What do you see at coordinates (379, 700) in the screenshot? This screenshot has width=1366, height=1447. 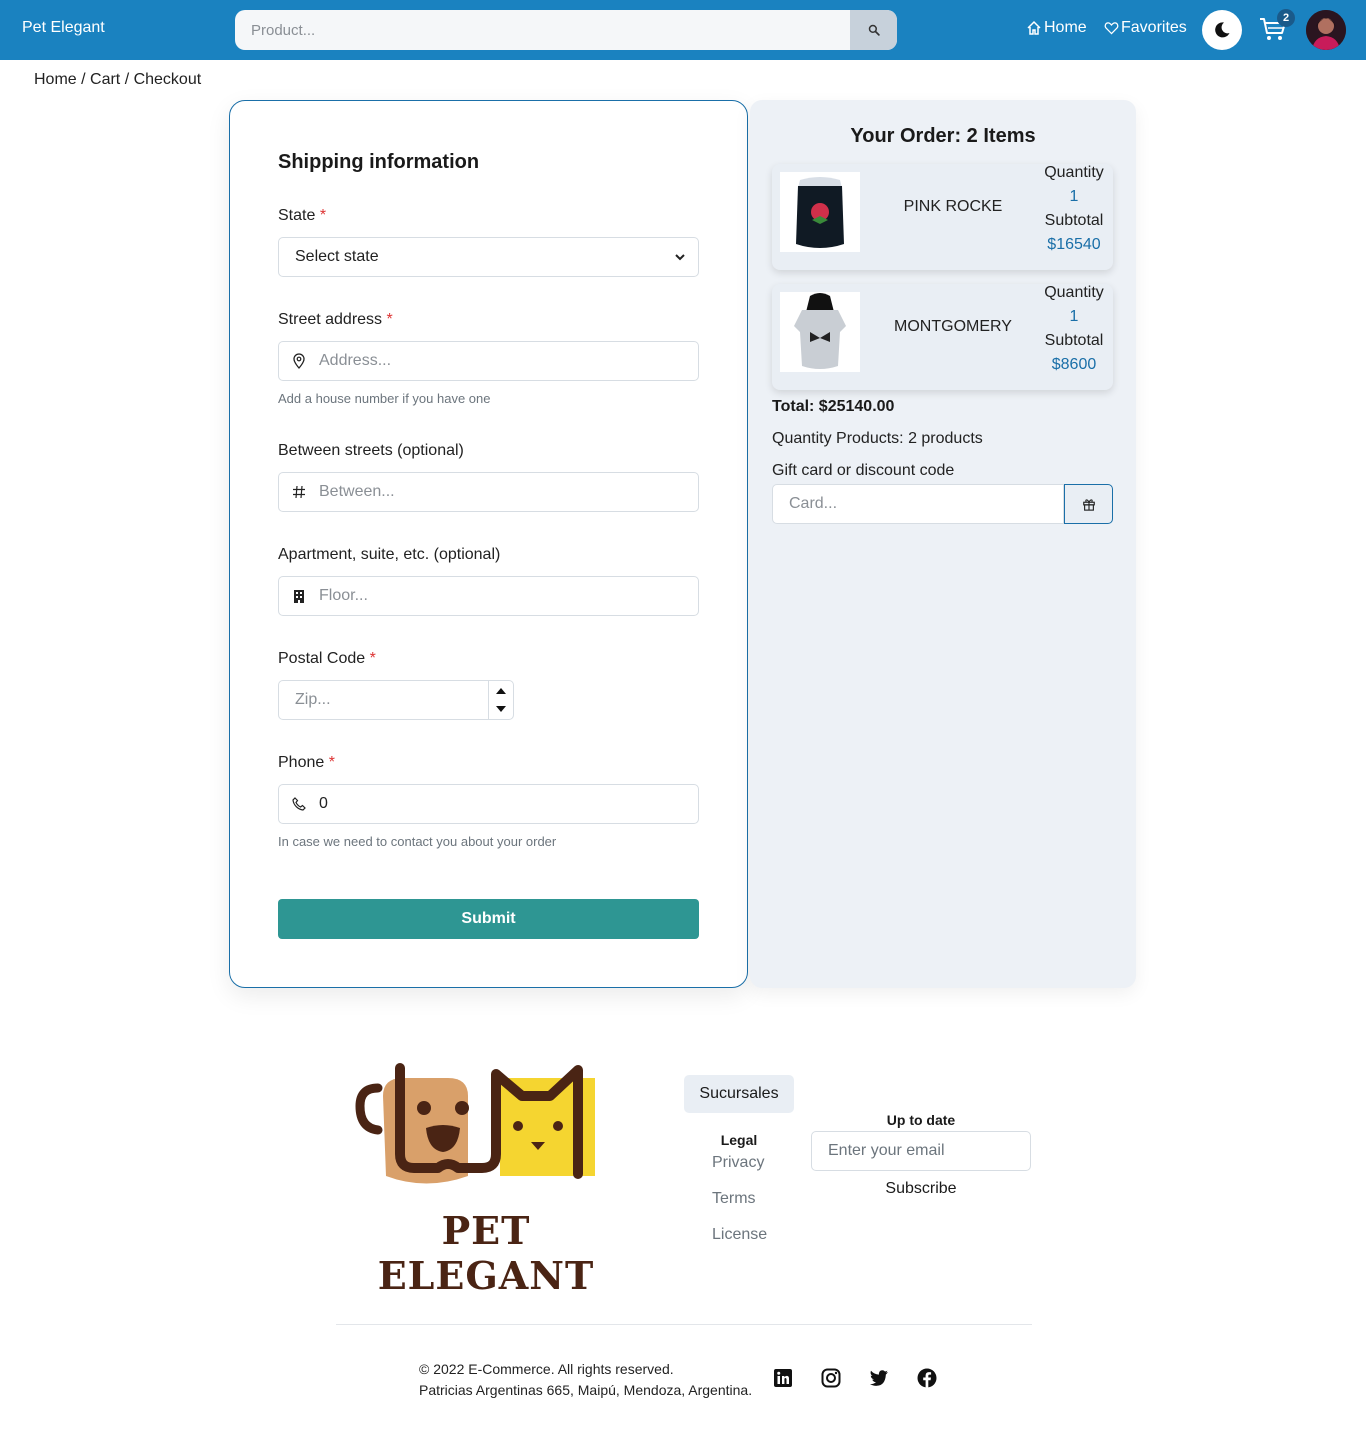 I see `postal-input` at bounding box center [379, 700].